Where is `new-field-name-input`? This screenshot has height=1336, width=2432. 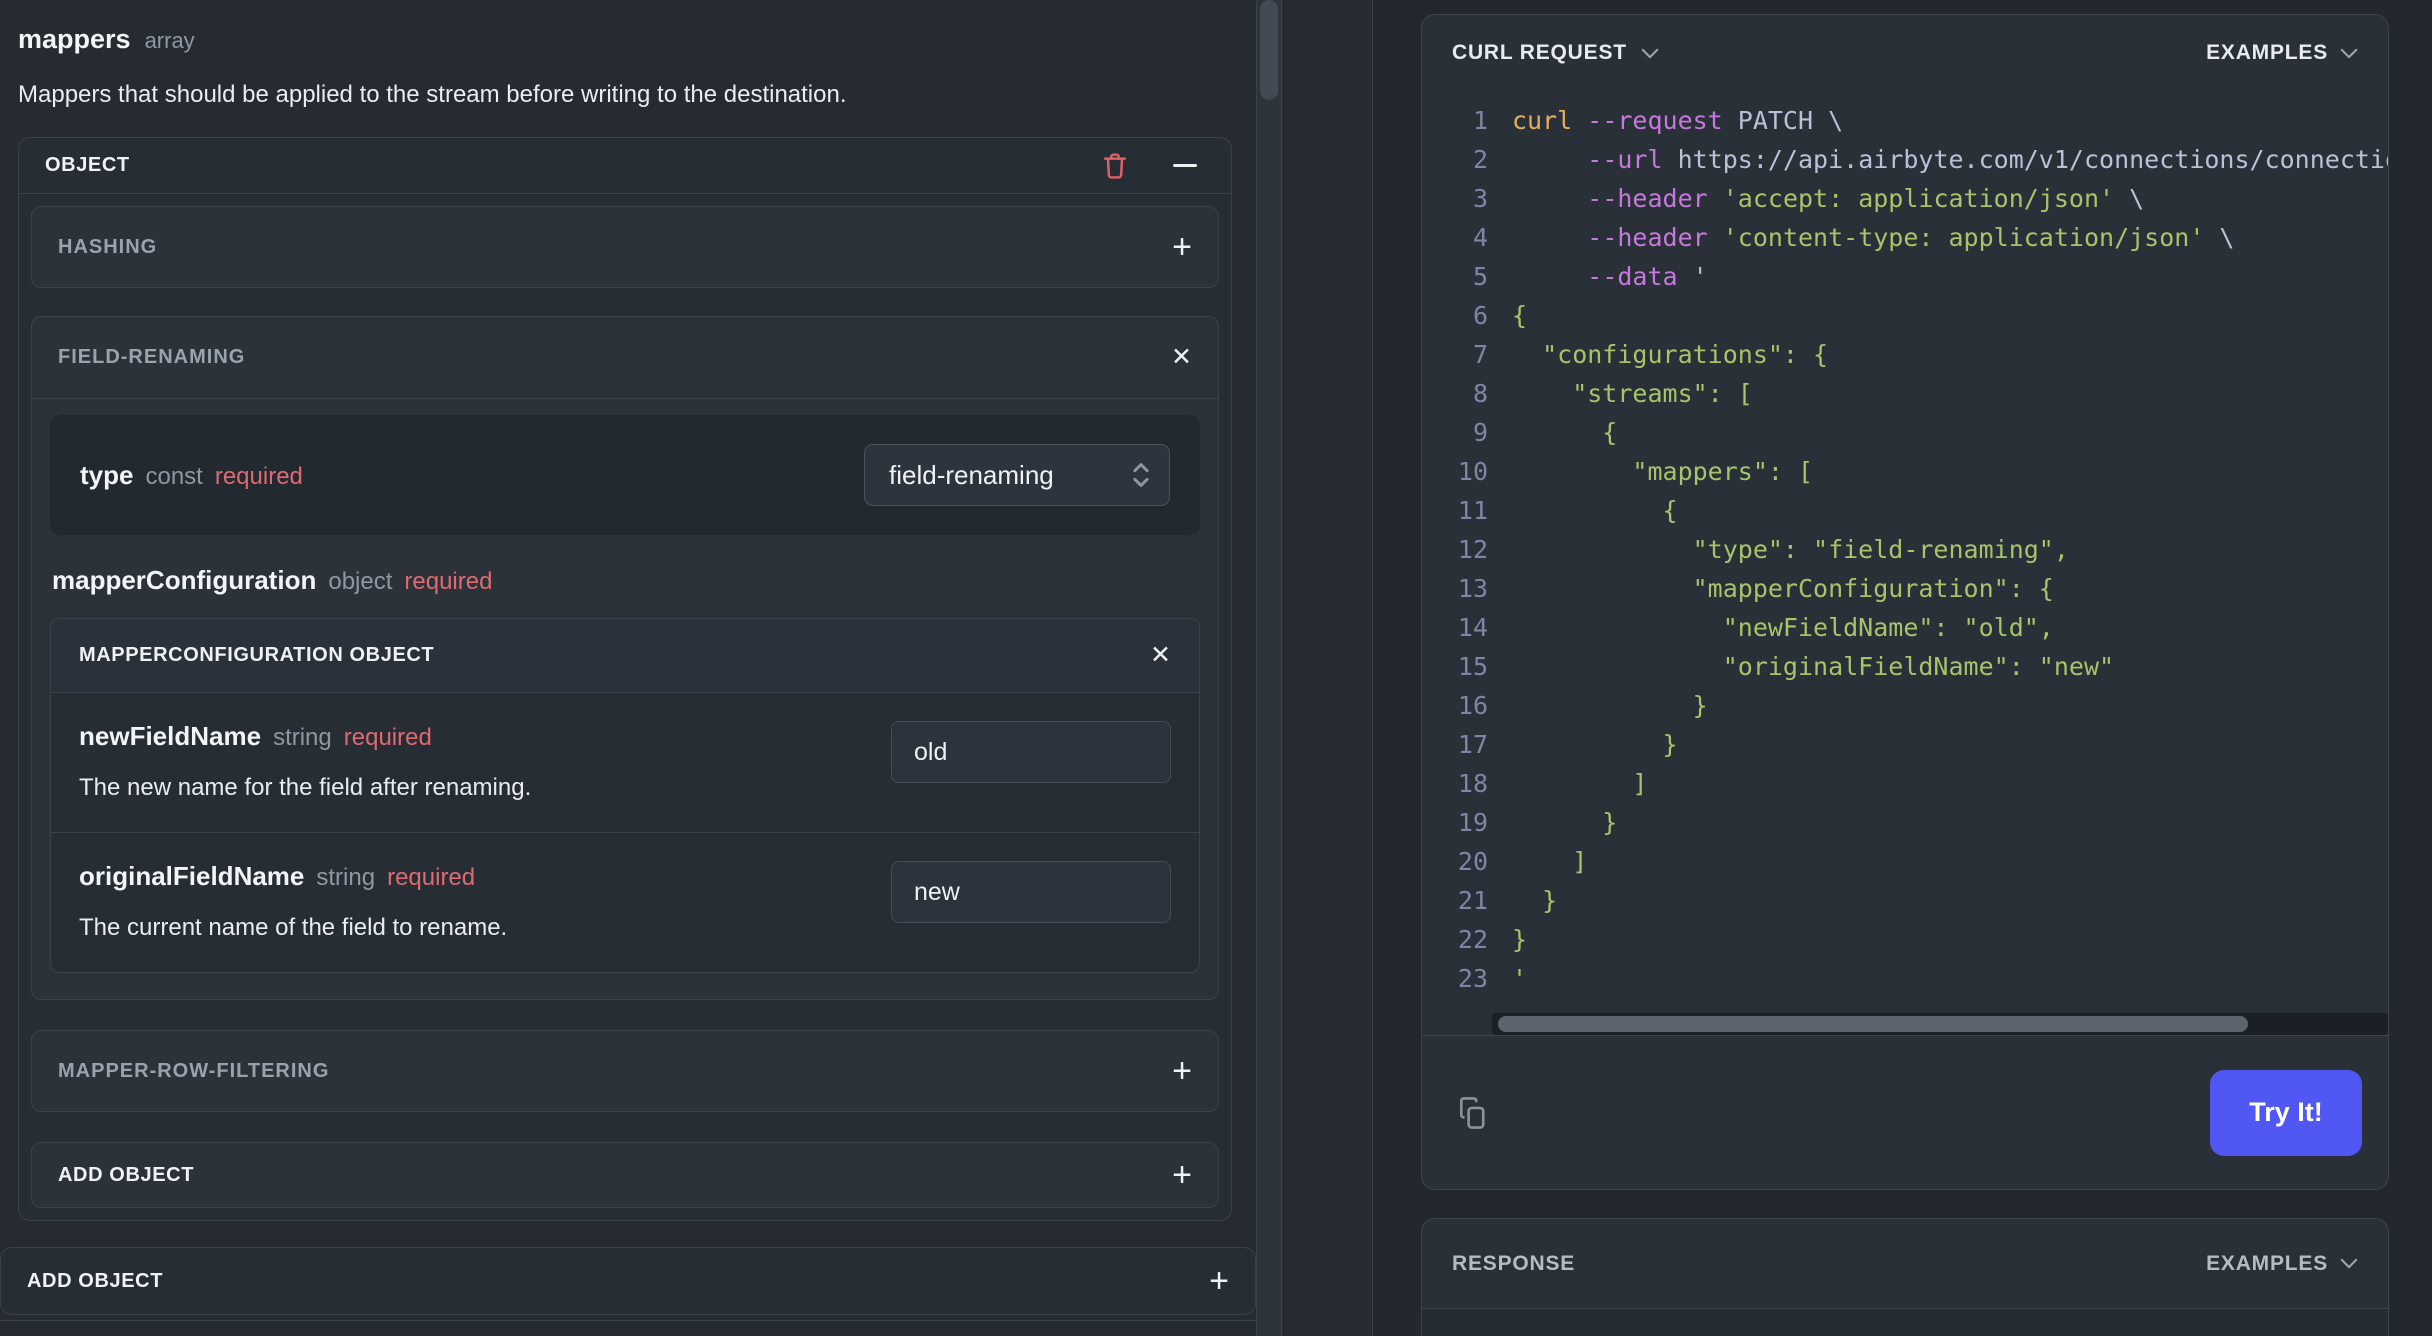
new-field-name-input is located at coordinates (1031, 752).